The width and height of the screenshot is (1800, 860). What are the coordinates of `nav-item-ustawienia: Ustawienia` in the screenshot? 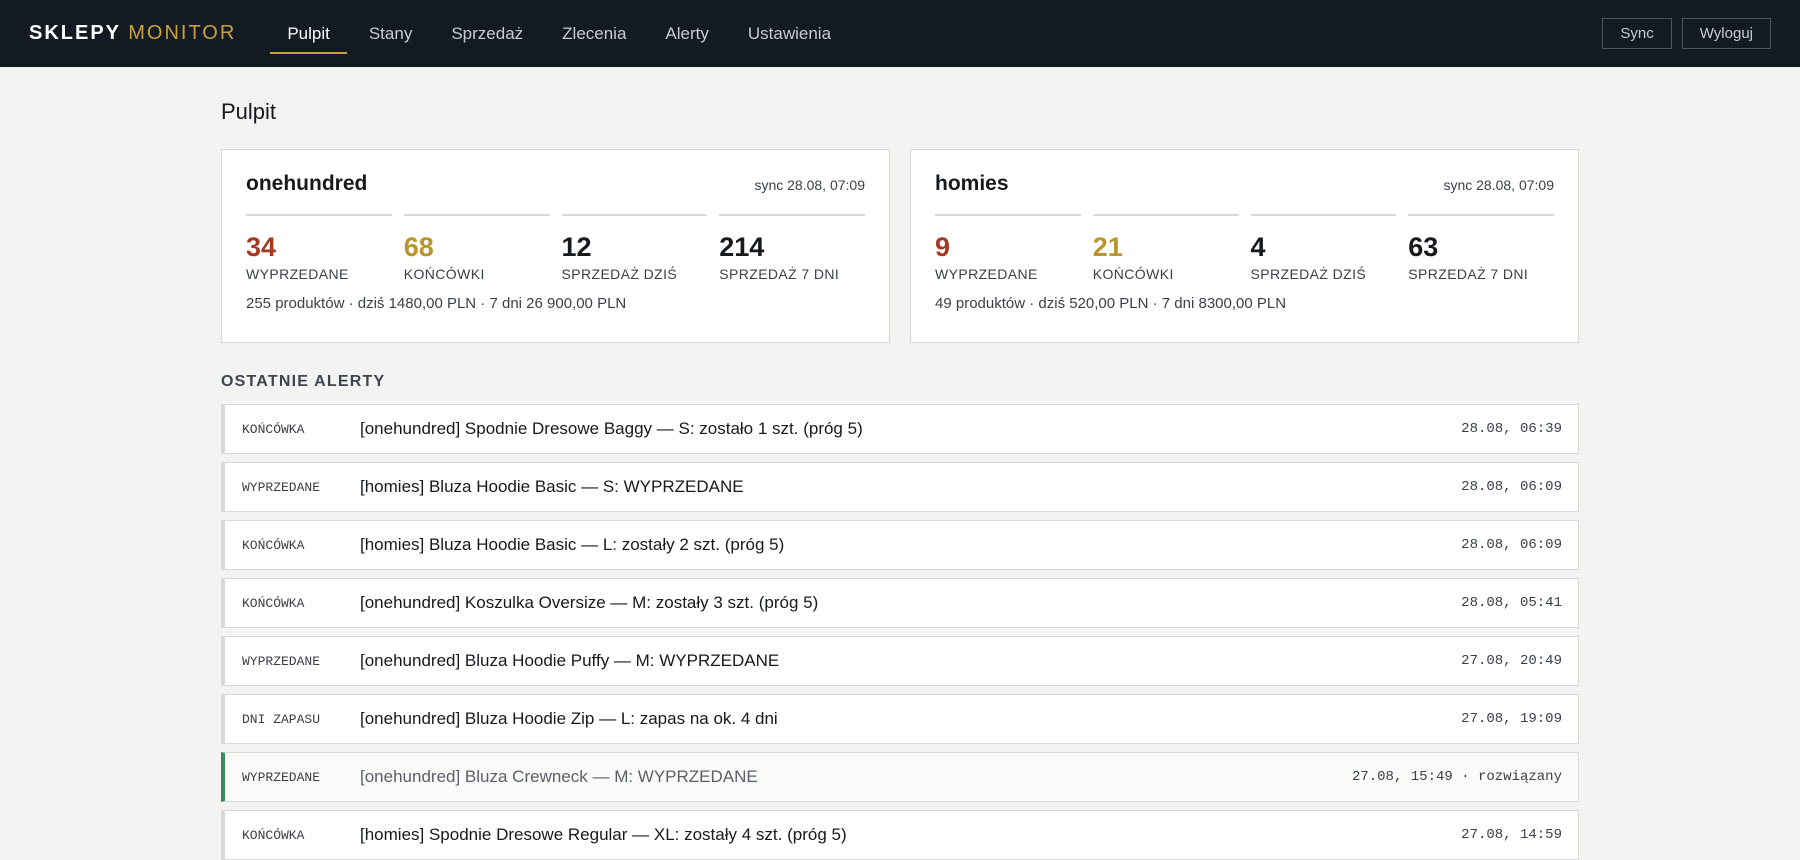 It's located at (789, 33).